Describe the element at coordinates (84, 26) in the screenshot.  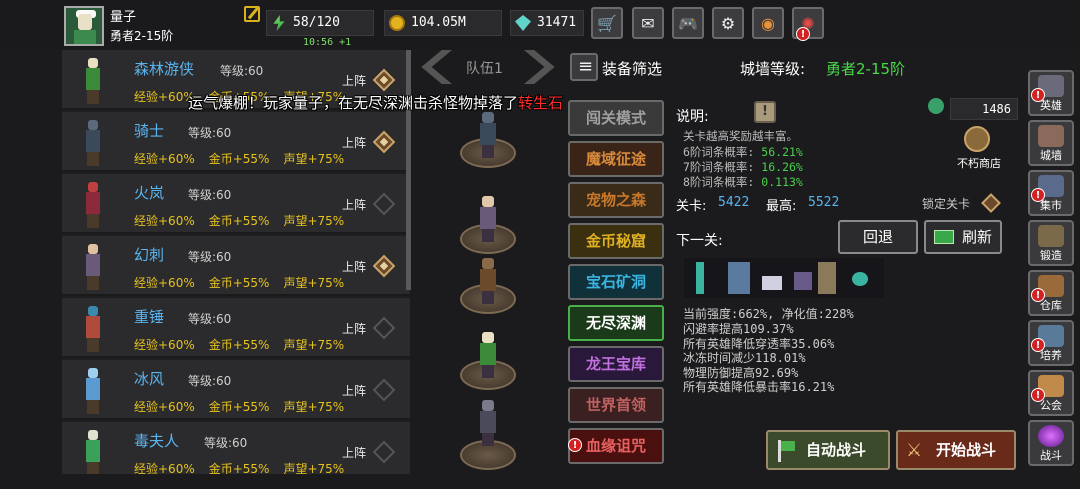
I see `player-avatar` at that location.